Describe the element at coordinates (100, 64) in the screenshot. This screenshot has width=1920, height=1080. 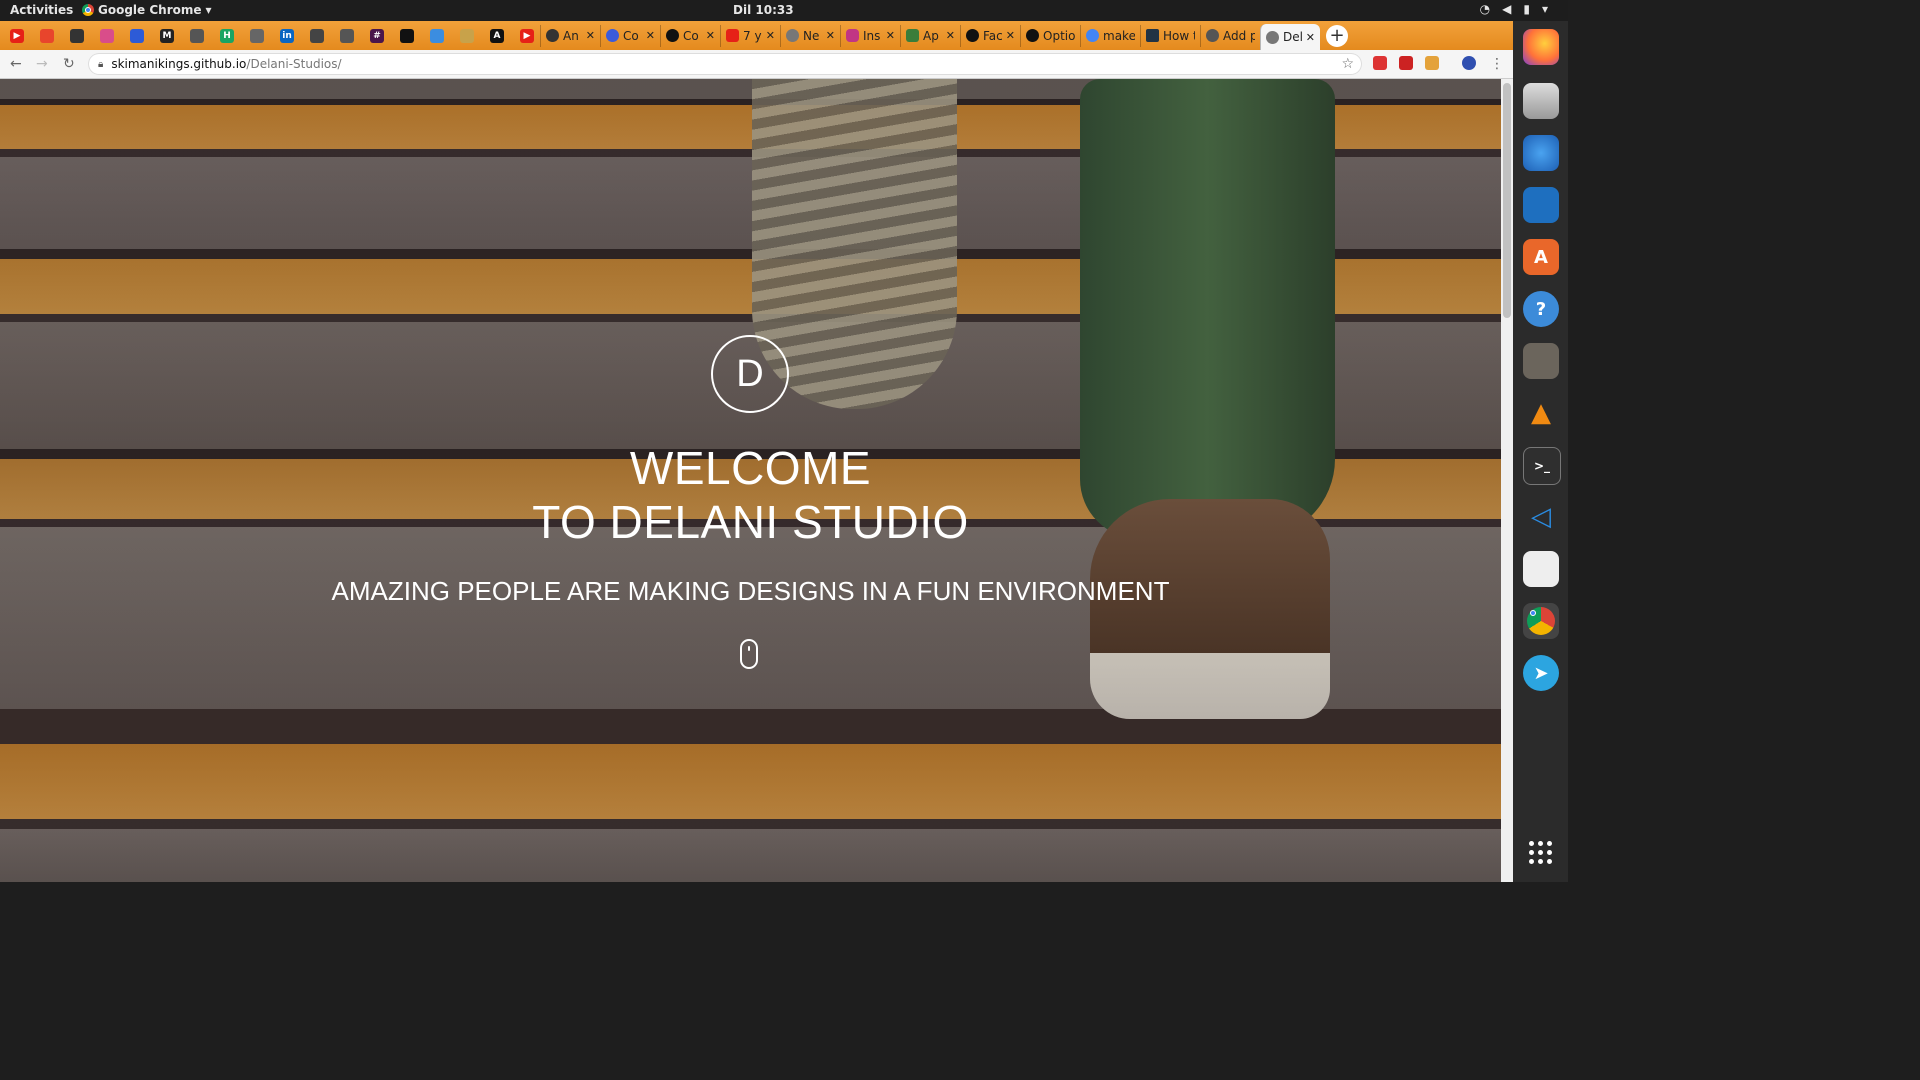
I see `lock-icon: 🔒︎` at that location.